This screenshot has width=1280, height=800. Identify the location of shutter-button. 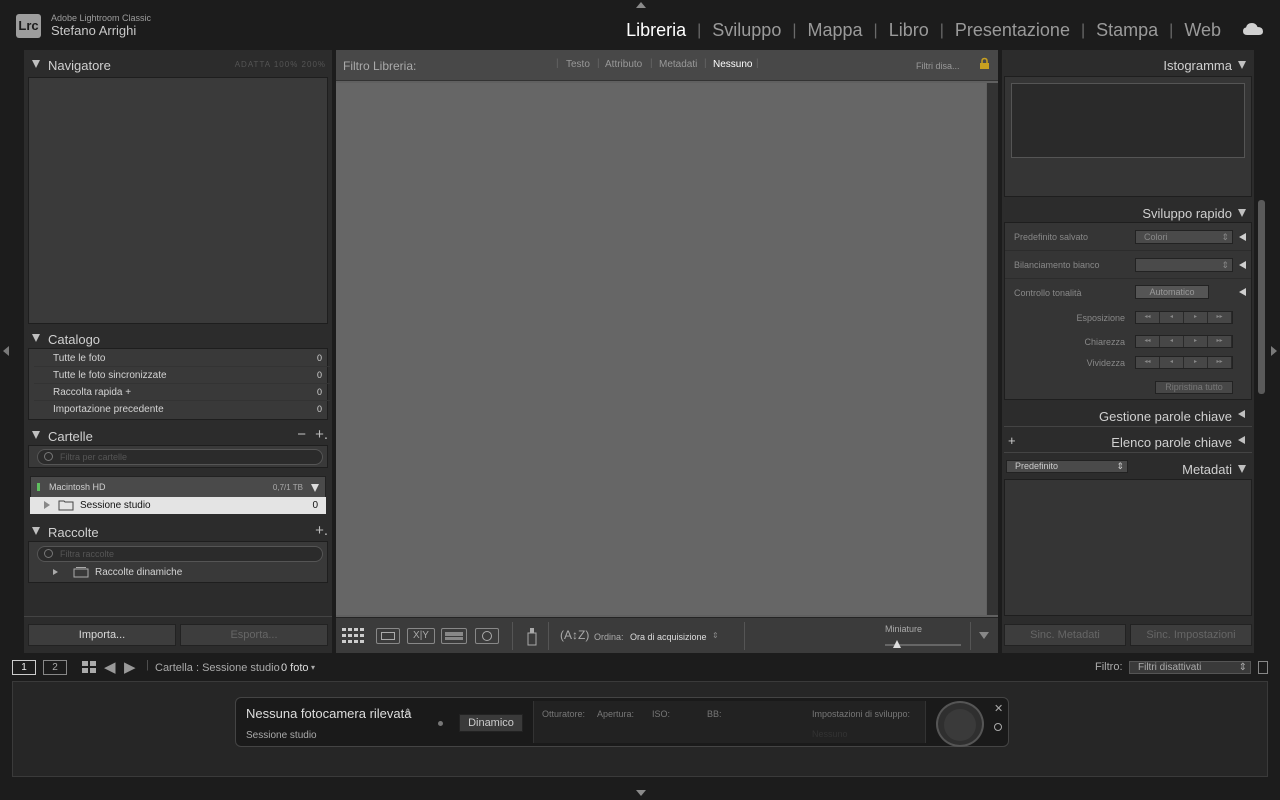
(960, 724).